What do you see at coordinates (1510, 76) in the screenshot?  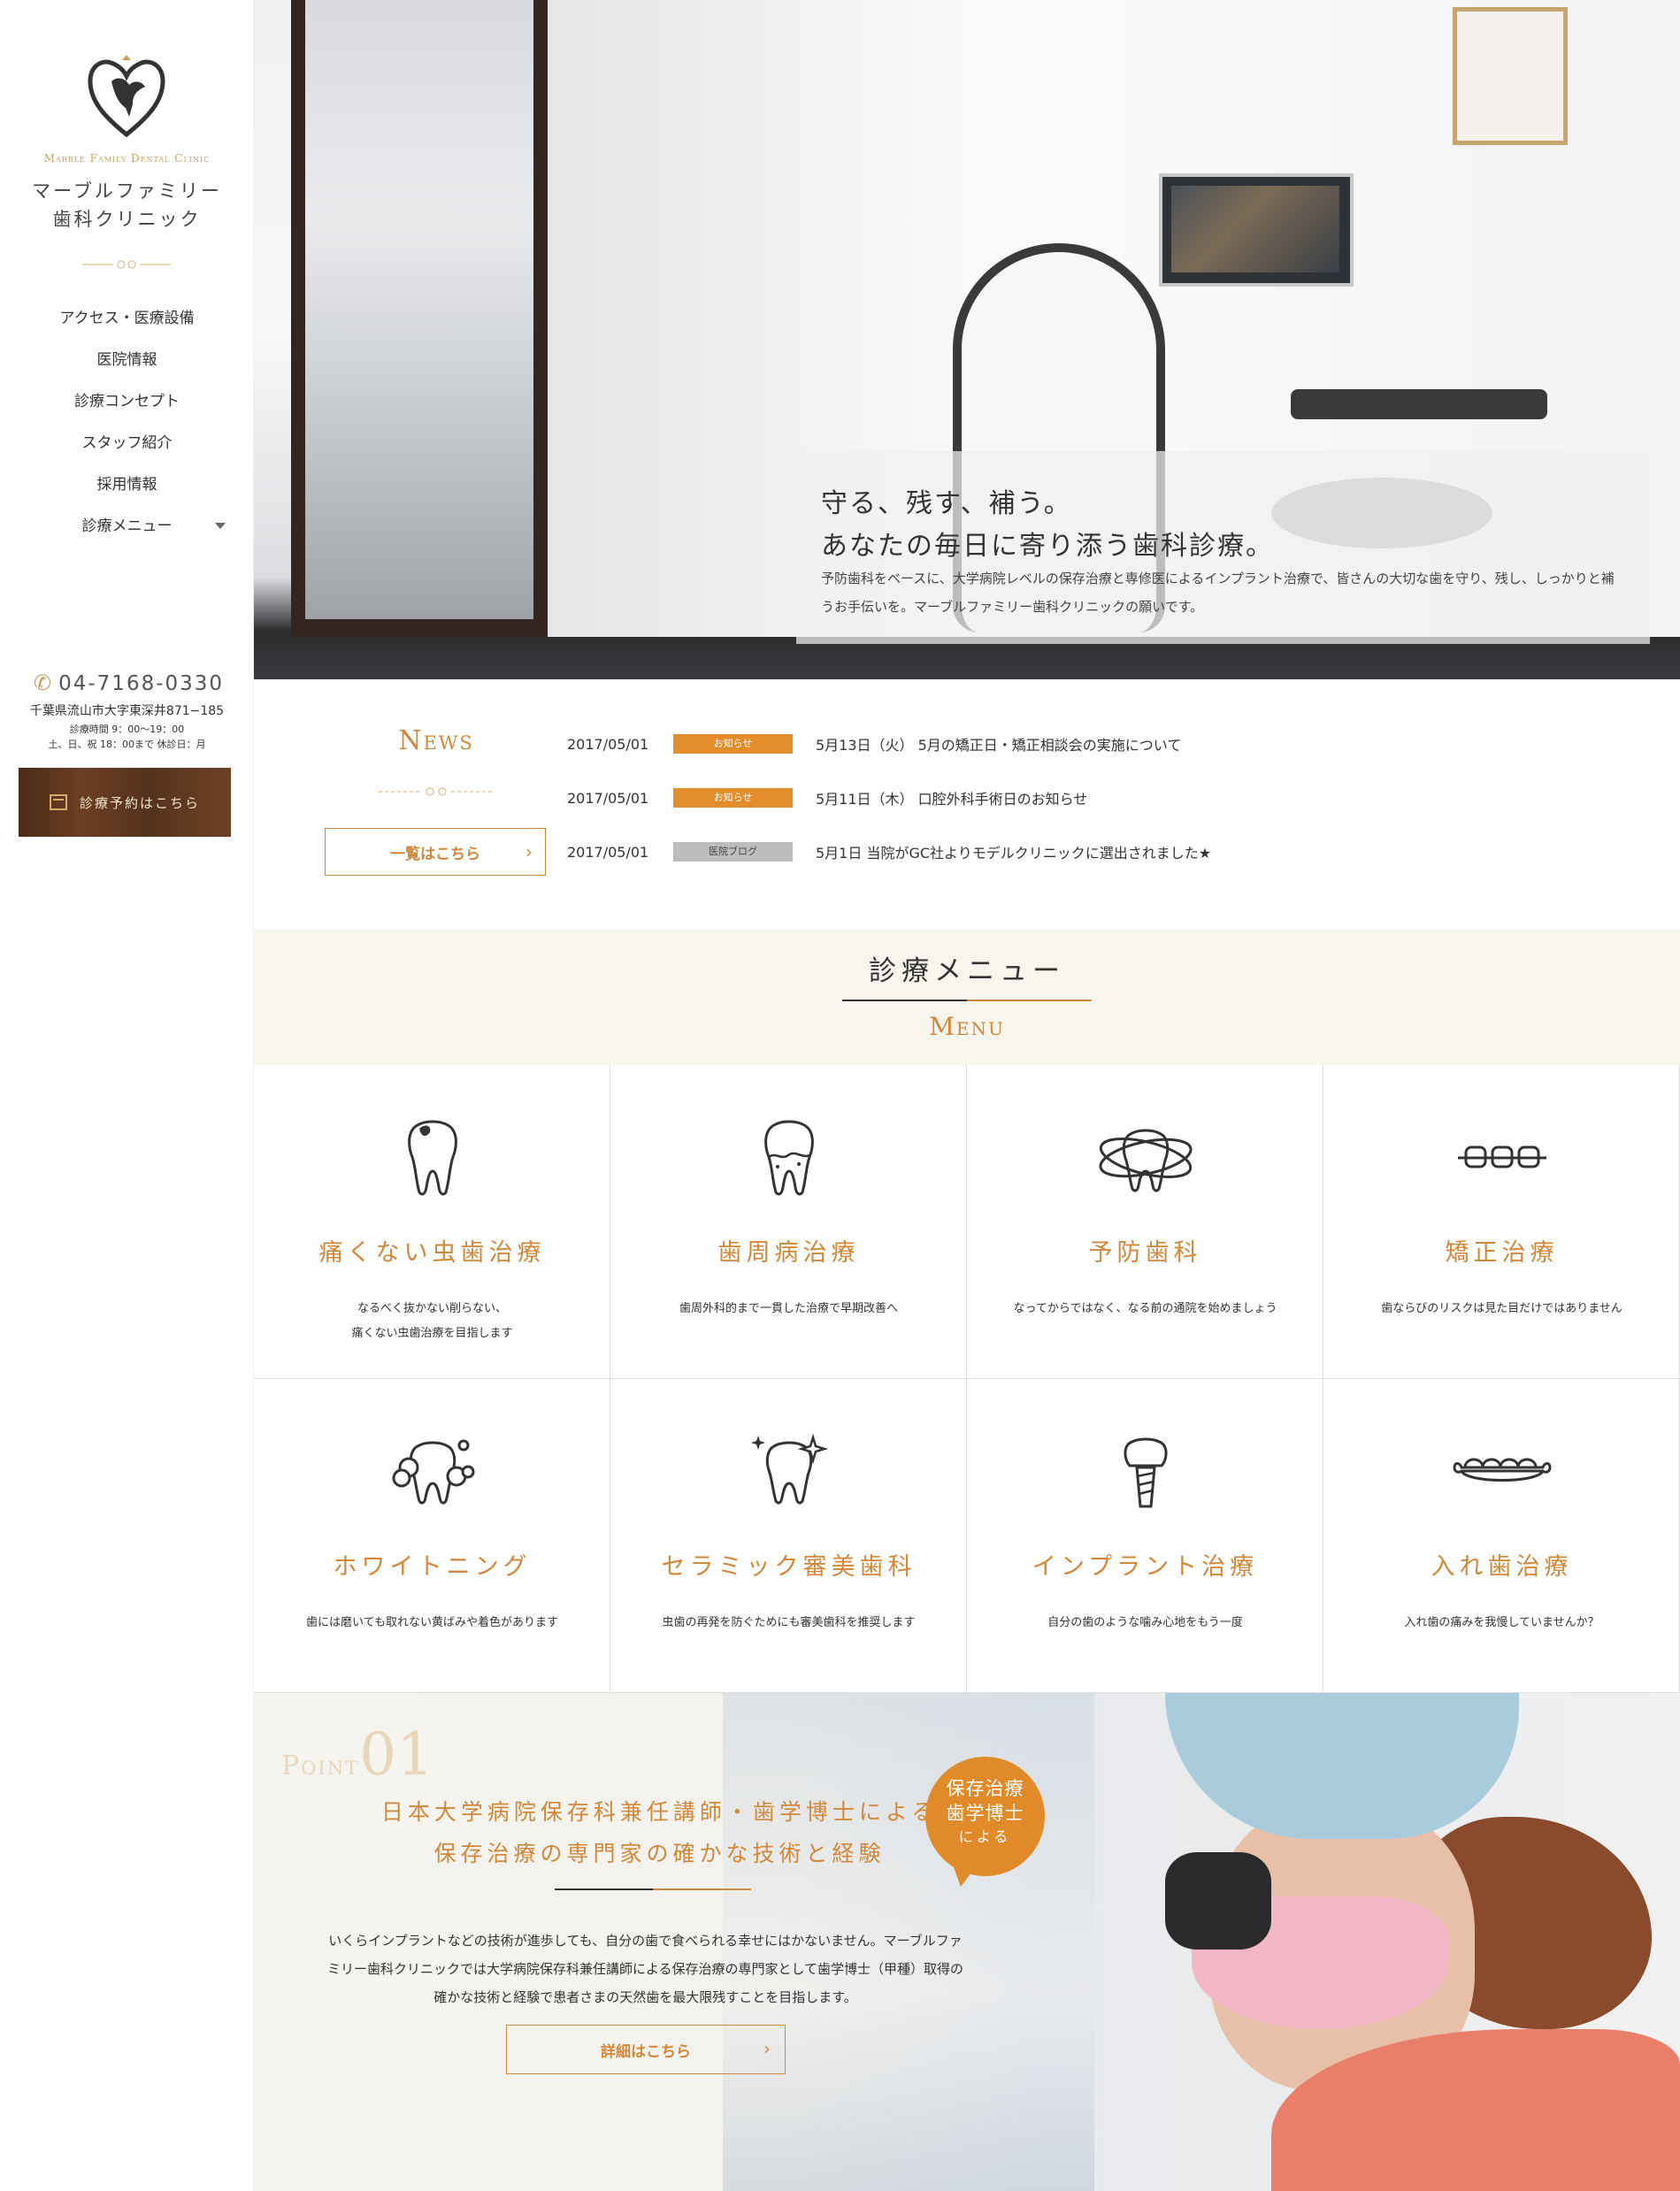 I see `hero-picture-frame` at bounding box center [1510, 76].